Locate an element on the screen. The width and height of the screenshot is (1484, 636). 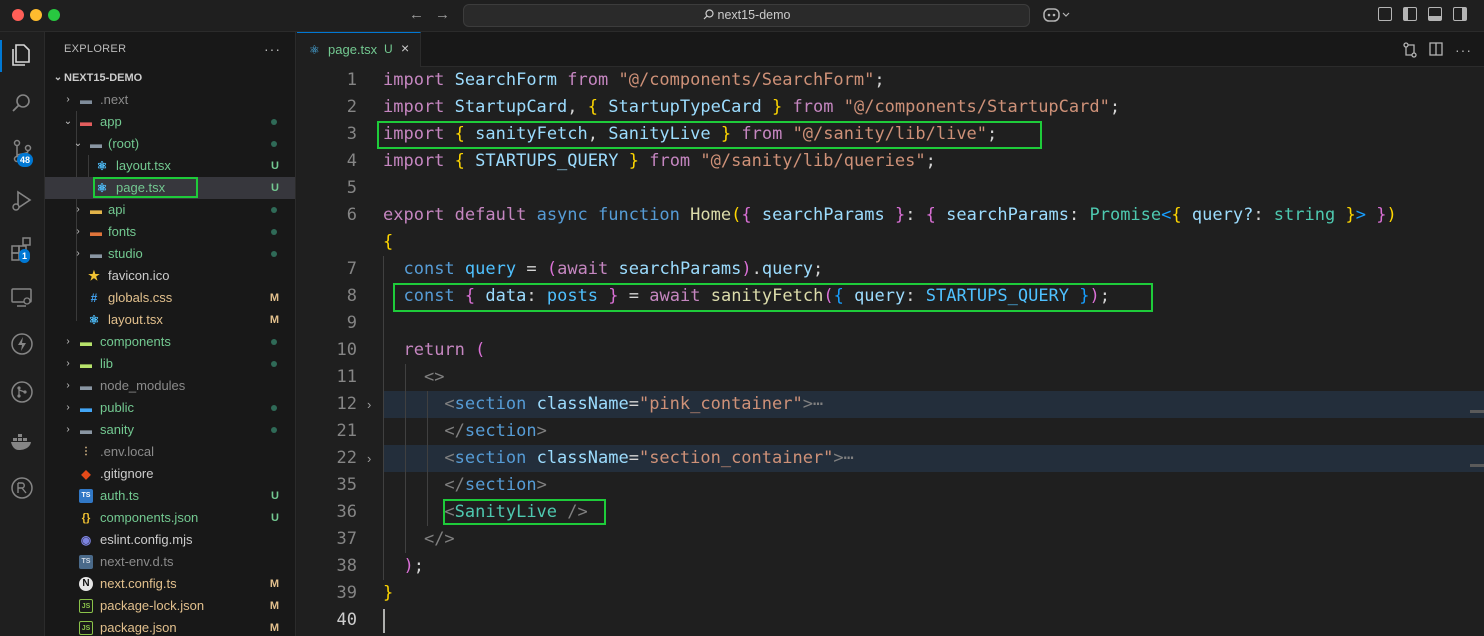
search-icon is located at coordinates (22, 103).